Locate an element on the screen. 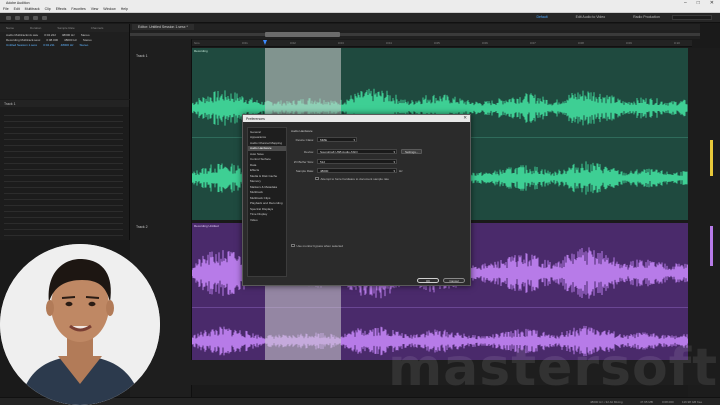 The width and height of the screenshot is (720, 405). meter-yellow is located at coordinates (711, 158).